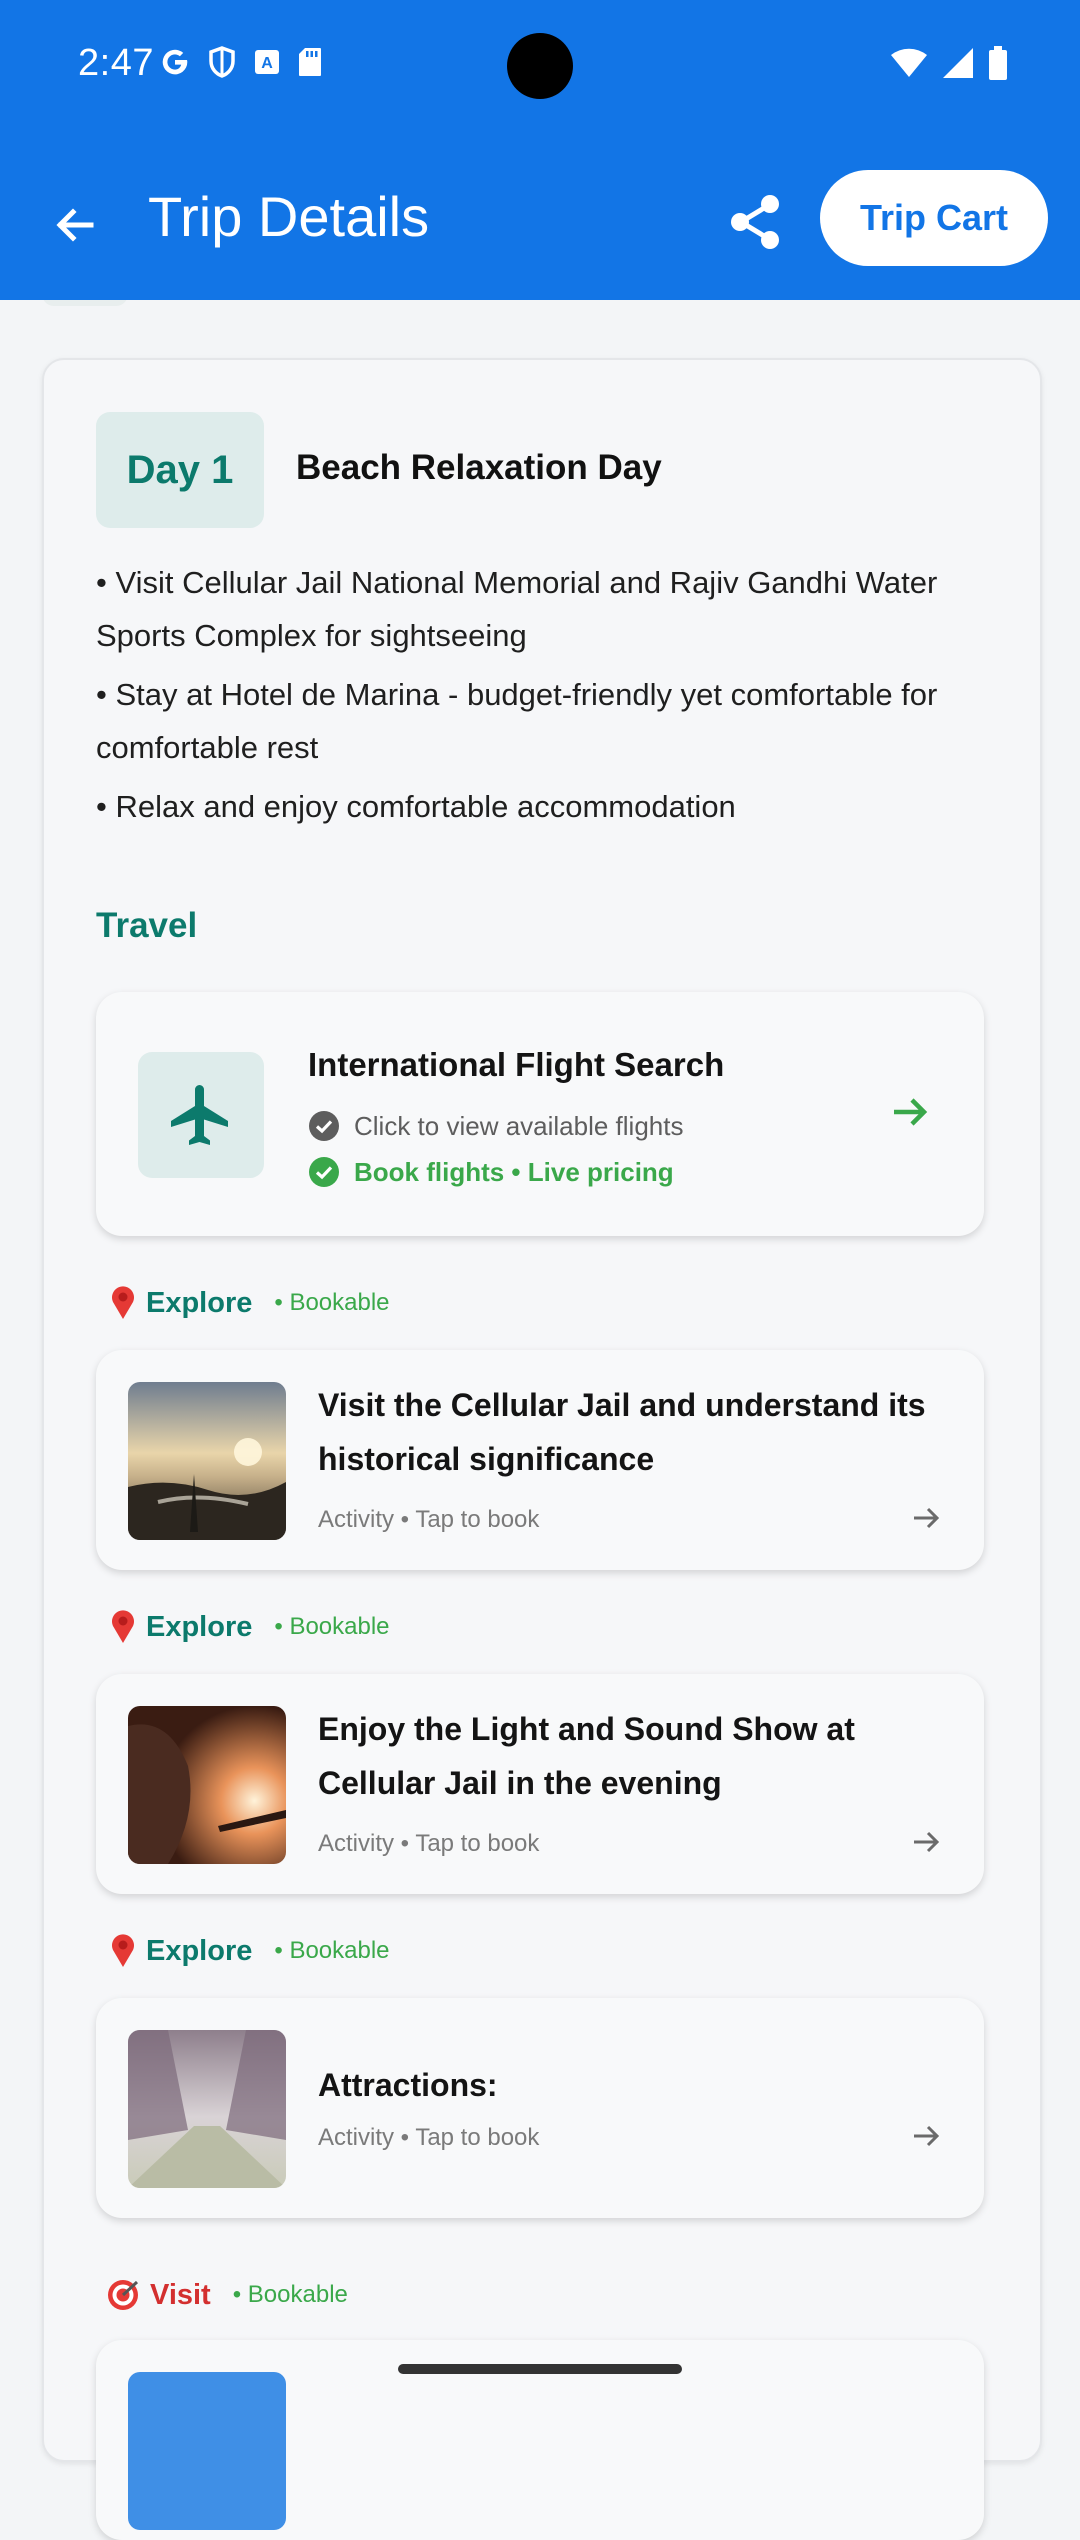 This screenshot has height=2540, width=1080. I want to click on status-bar: 2:47 A, so click(540, 66).